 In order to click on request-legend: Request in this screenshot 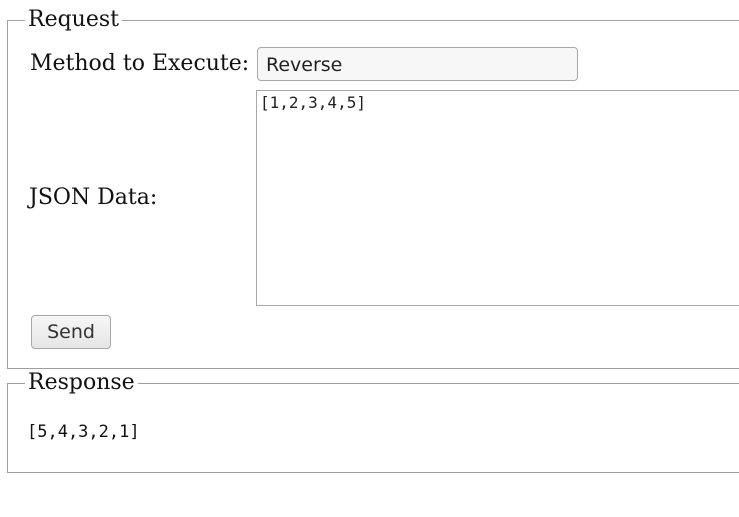, I will do `click(73, 20)`.